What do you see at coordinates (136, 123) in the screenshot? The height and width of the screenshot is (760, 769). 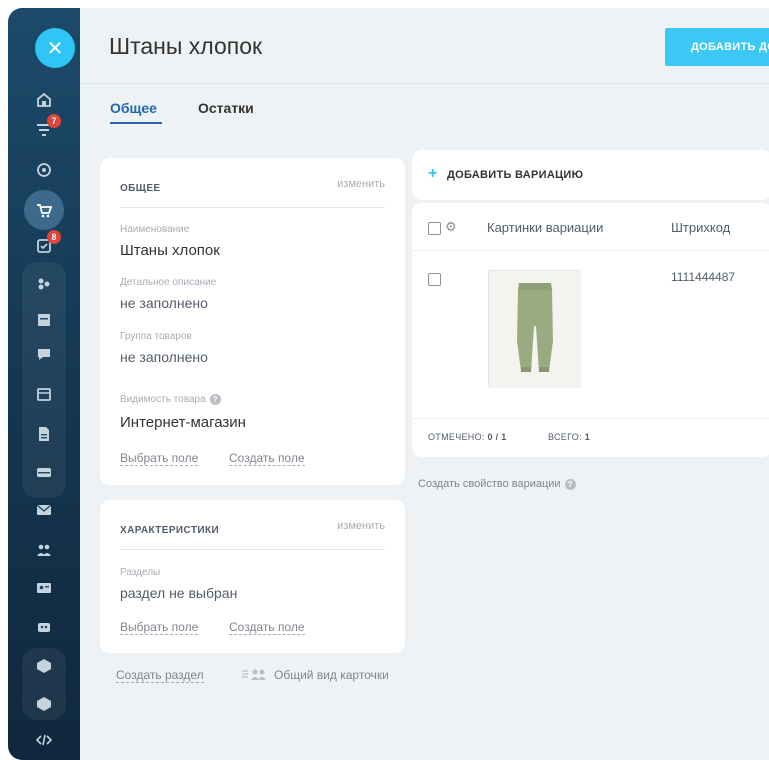 I see `active-tab-indicator` at bounding box center [136, 123].